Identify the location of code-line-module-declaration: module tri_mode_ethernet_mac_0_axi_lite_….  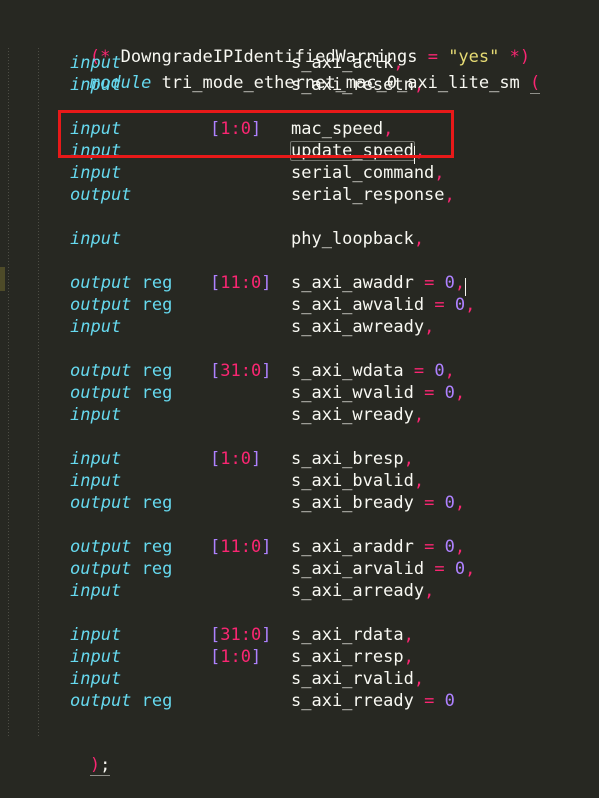
(299, 61).